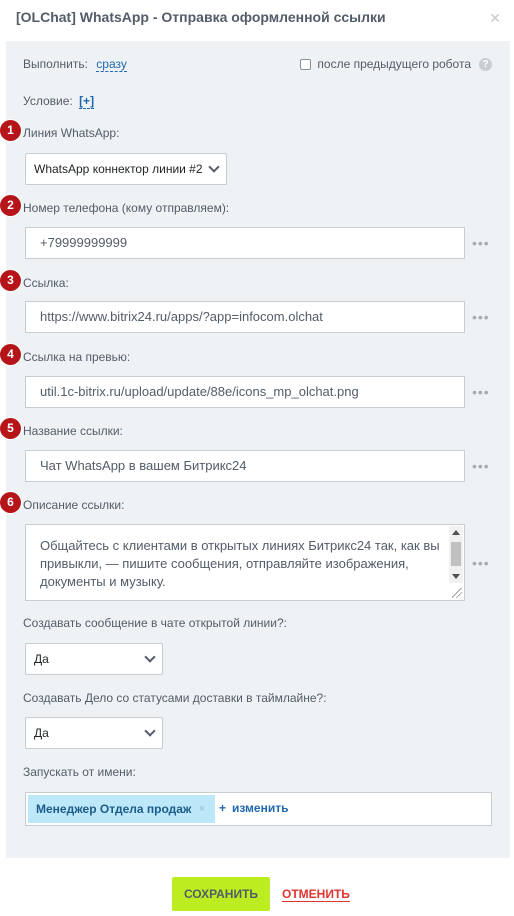 The height and width of the screenshot is (916, 514). What do you see at coordinates (10, 502) in the screenshot?
I see `step-badge-6: 6` at bounding box center [10, 502].